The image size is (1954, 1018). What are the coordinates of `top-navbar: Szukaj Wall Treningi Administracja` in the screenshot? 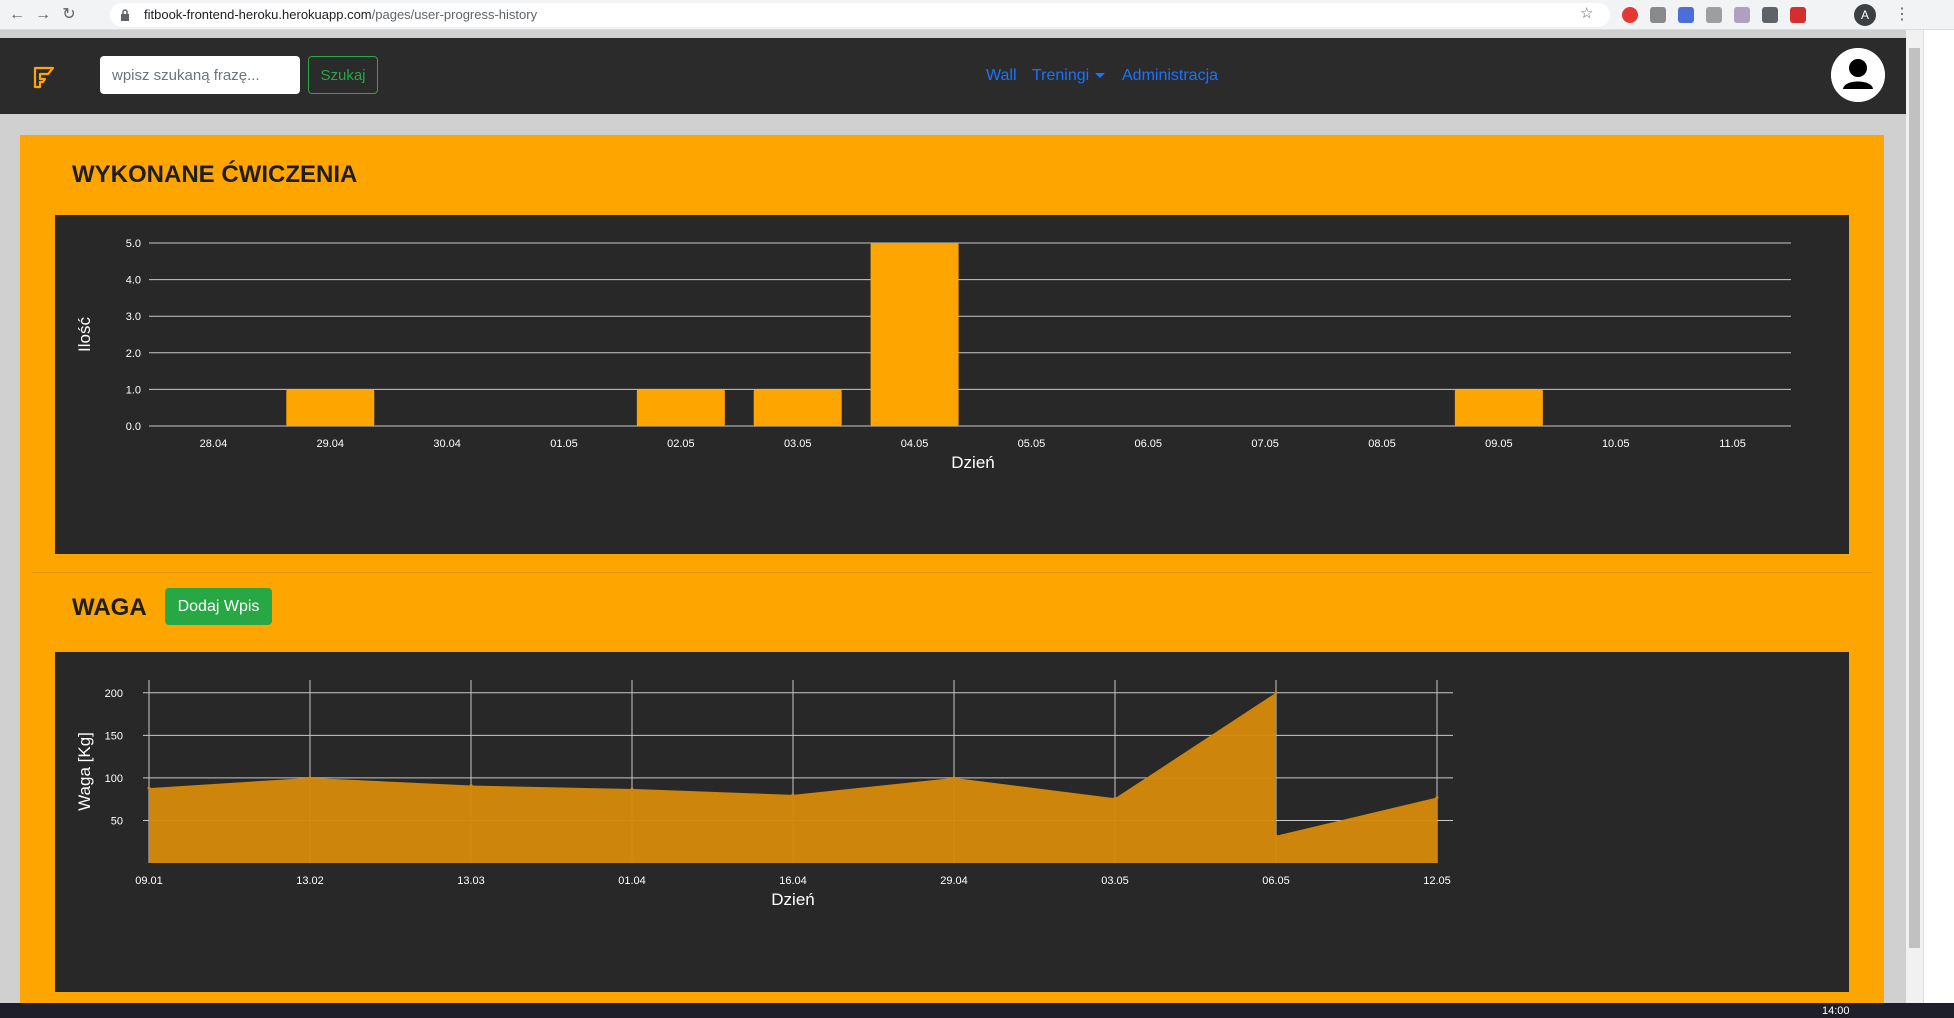 It's located at (953, 76).